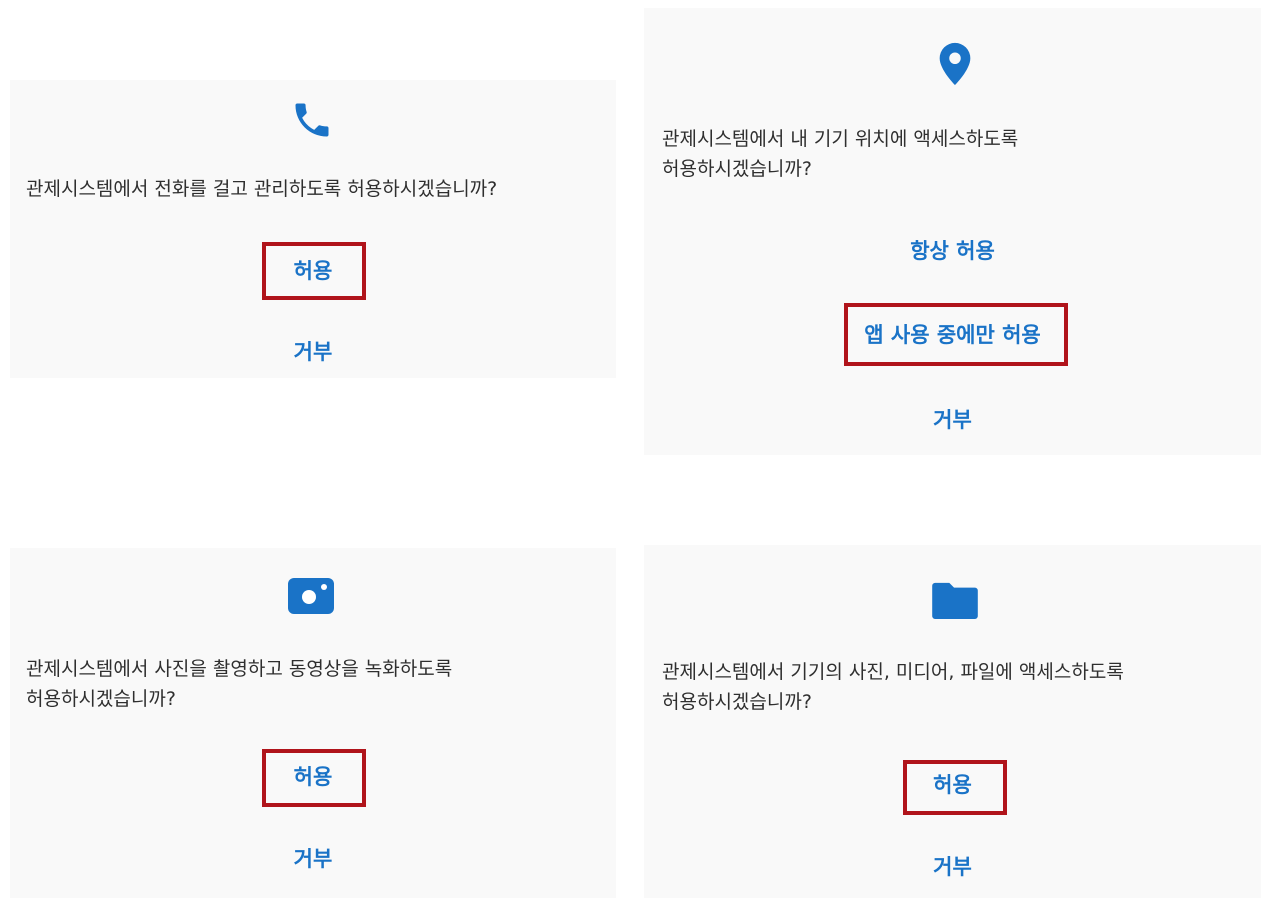 This screenshot has height=898, width=1263. What do you see at coordinates (239, 669) in the screenshot?
I see `message-line: 관제시스템에서 사진을 촬영하고 동영상을 녹화하도록` at bounding box center [239, 669].